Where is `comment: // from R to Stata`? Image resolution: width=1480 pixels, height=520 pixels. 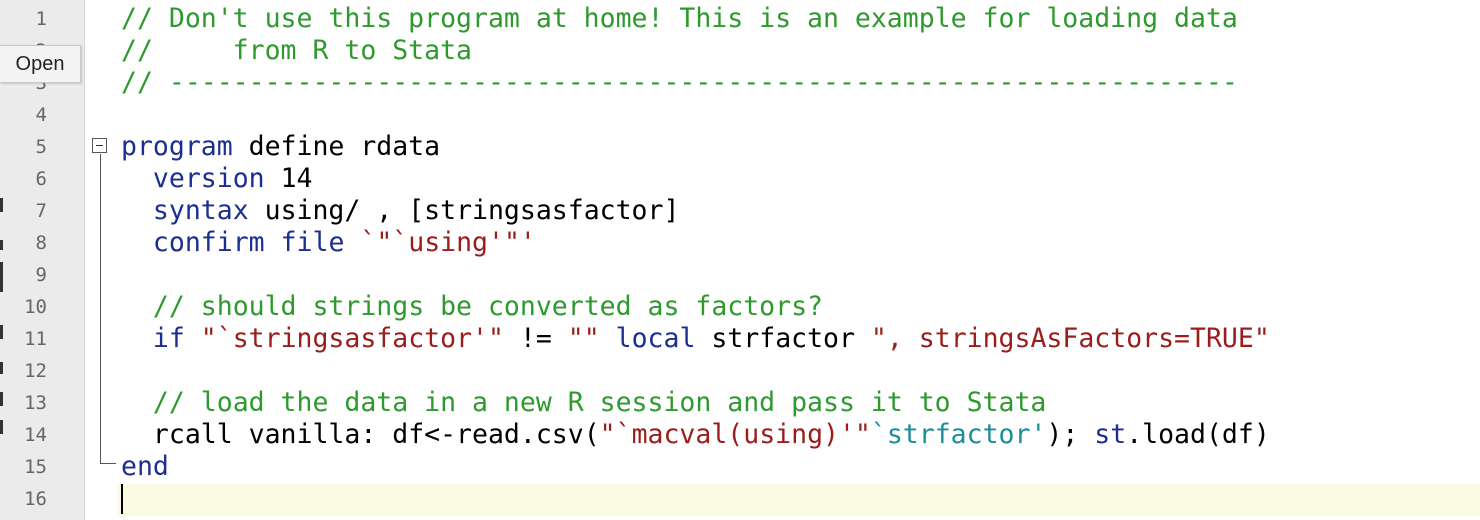 comment: // from R to Stata is located at coordinates (296, 50).